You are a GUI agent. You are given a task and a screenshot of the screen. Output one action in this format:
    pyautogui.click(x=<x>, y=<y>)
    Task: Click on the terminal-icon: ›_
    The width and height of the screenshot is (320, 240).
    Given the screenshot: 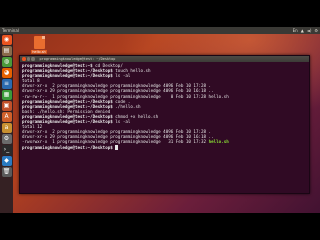 What is the action you would take?
    pyautogui.click(x=6, y=150)
    